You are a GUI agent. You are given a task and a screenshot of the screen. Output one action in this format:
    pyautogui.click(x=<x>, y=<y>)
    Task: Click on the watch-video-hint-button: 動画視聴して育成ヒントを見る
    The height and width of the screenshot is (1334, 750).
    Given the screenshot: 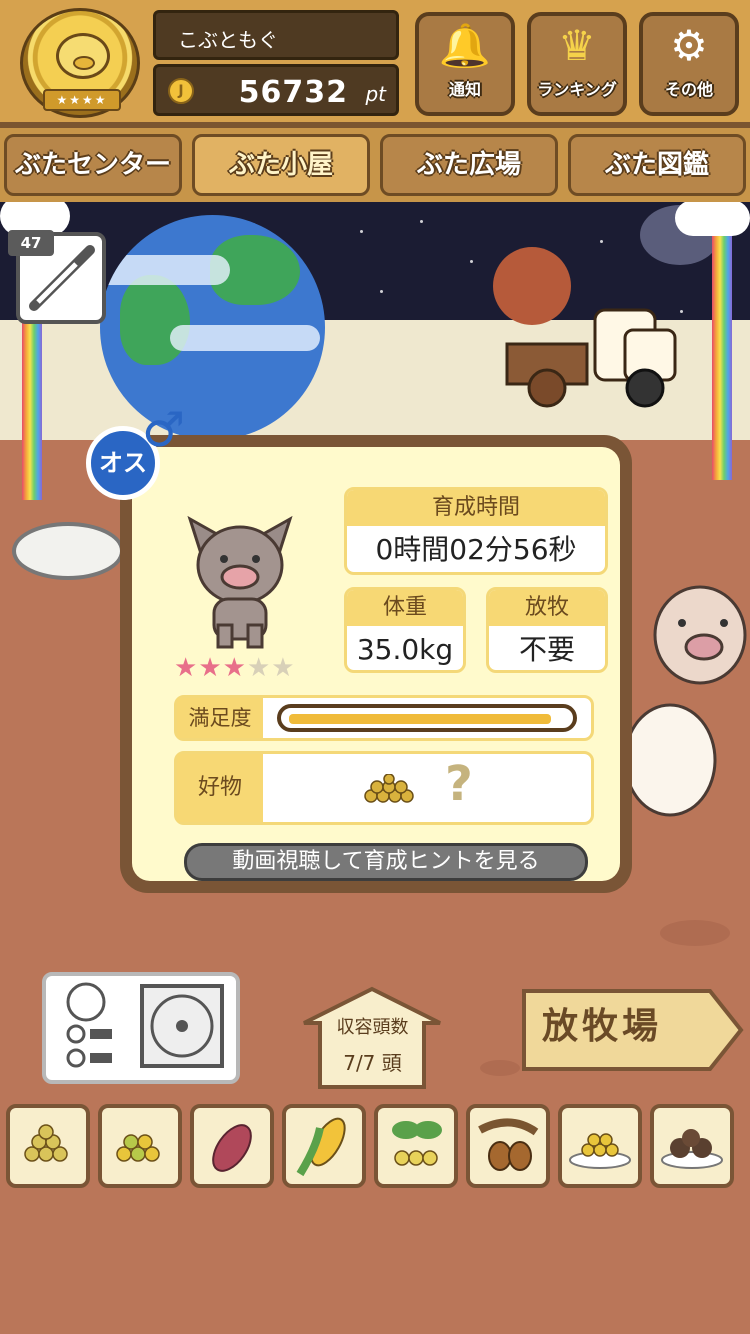 What is the action you would take?
    pyautogui.click(x=386, y=862)
    